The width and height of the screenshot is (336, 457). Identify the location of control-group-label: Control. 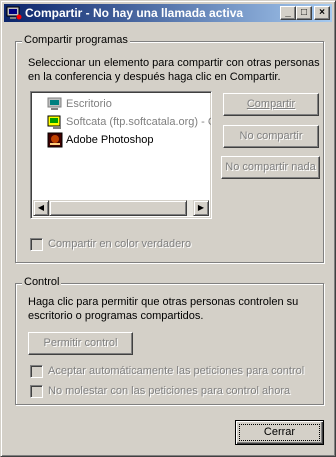
(42, 282).